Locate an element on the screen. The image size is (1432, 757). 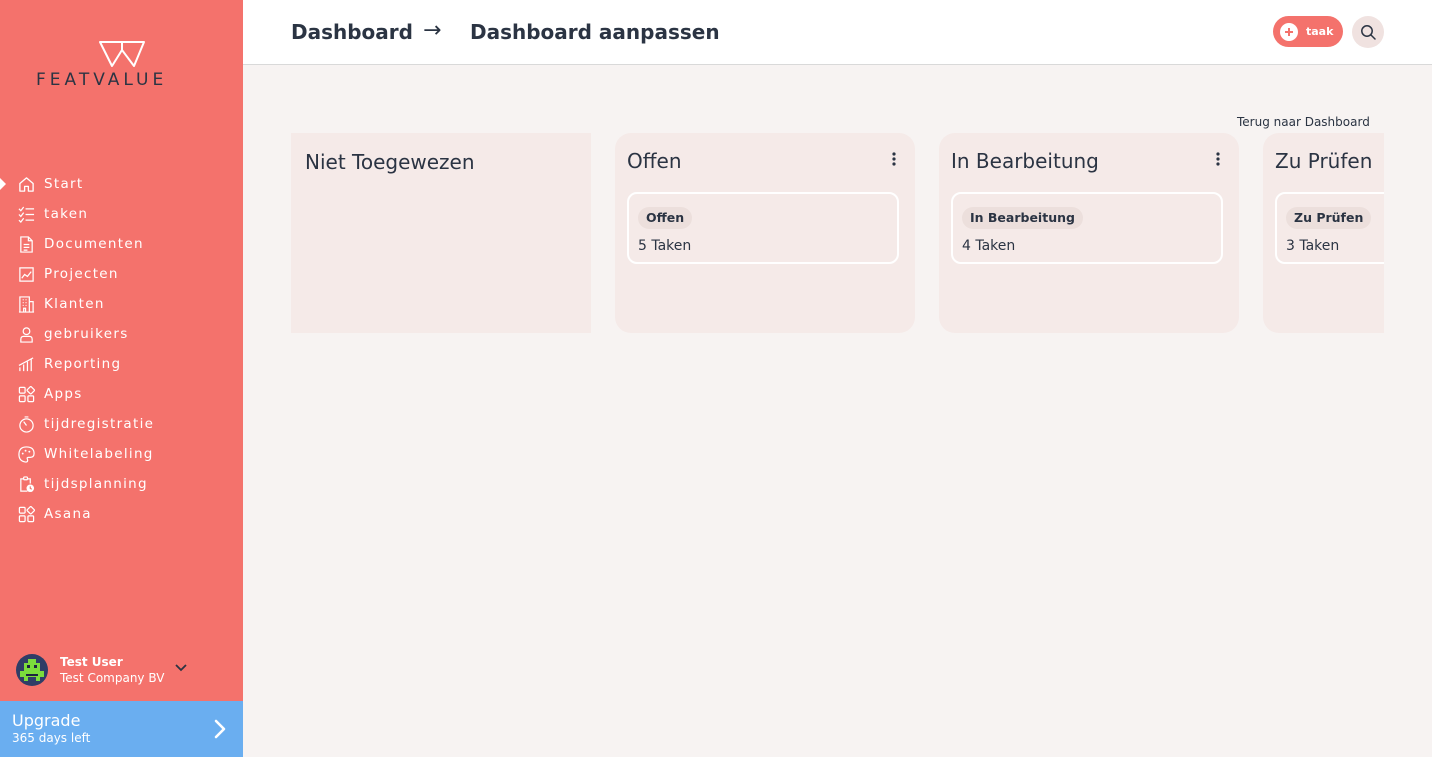
back-to-dashboard-link: Terug naar Dashboard is located at coordinates (1303, 122).